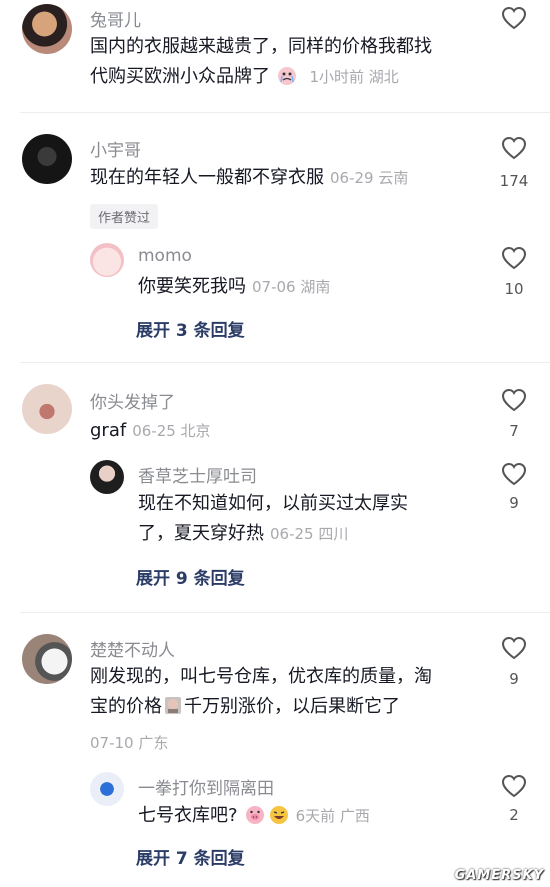 This screenshot has height=887, width=550. I want to click on reply-text: 七号衣库吧? 6天前 广西, so click(308, 816).